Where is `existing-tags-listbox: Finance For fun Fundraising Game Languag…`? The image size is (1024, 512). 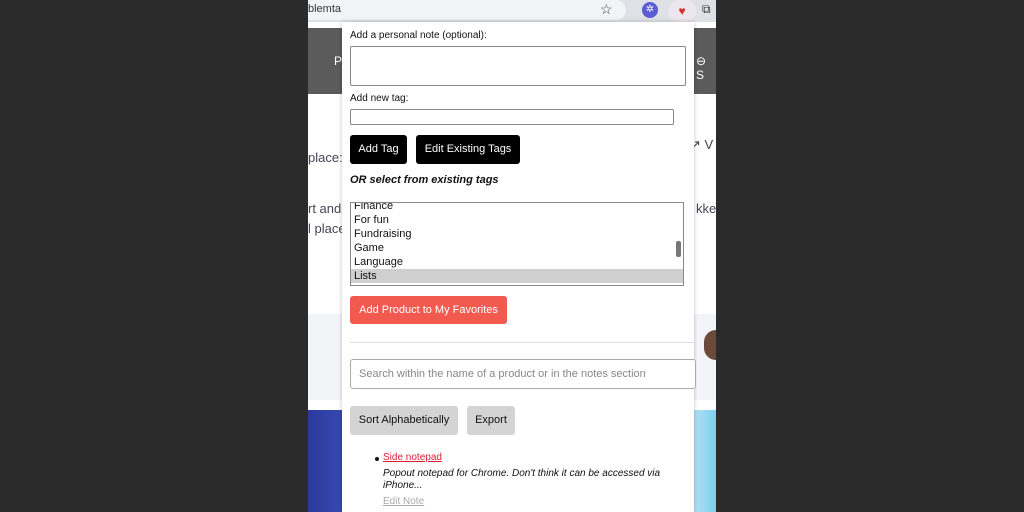 existing-tags-listbox: Finance For fun Fundraising Game Languag… is located at coordinates (517, 244).